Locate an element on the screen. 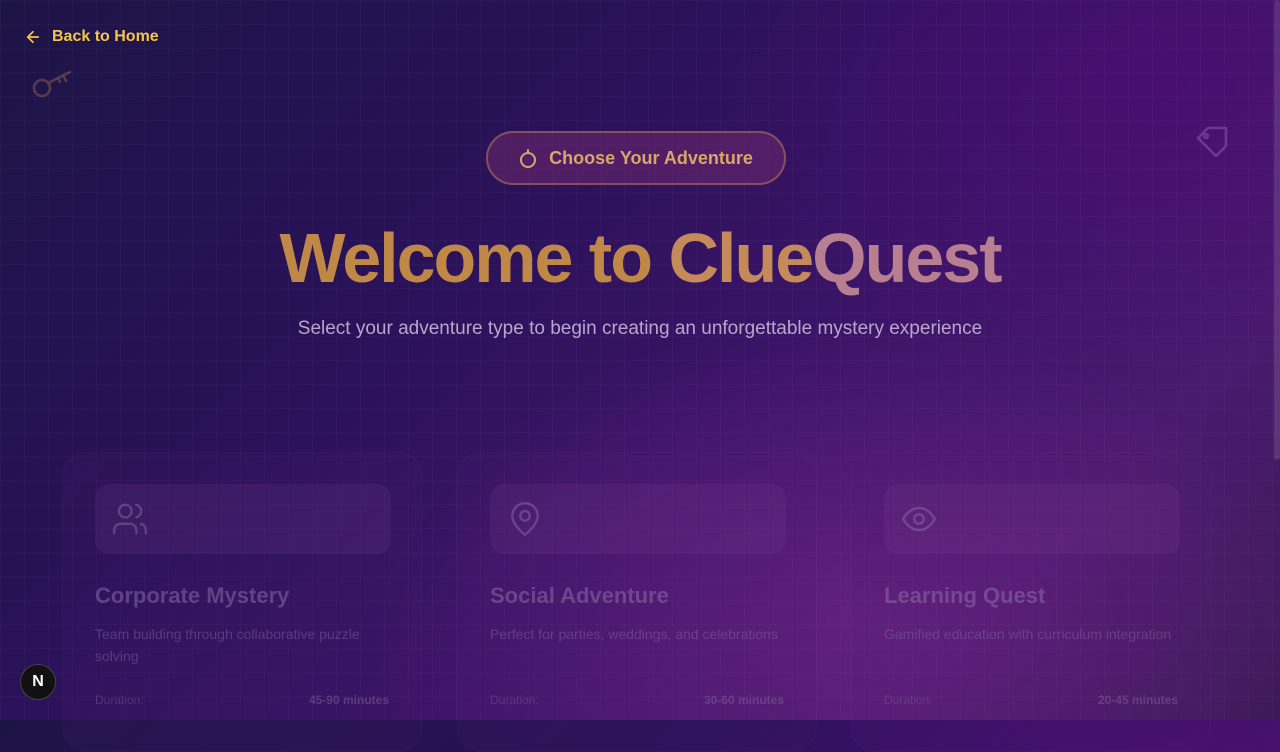 The image size is (1280, 752). badge-letter: N is located at coordinates (38, 681).